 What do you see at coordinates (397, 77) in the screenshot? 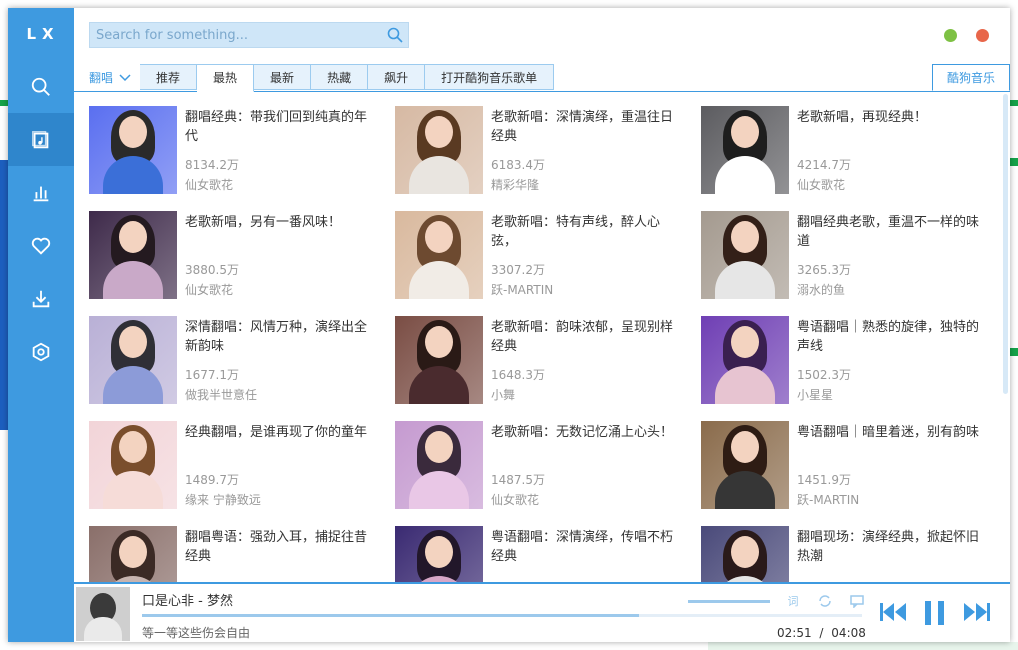
I see `tab-rising: 飙升` at bounding box center [397, 77].